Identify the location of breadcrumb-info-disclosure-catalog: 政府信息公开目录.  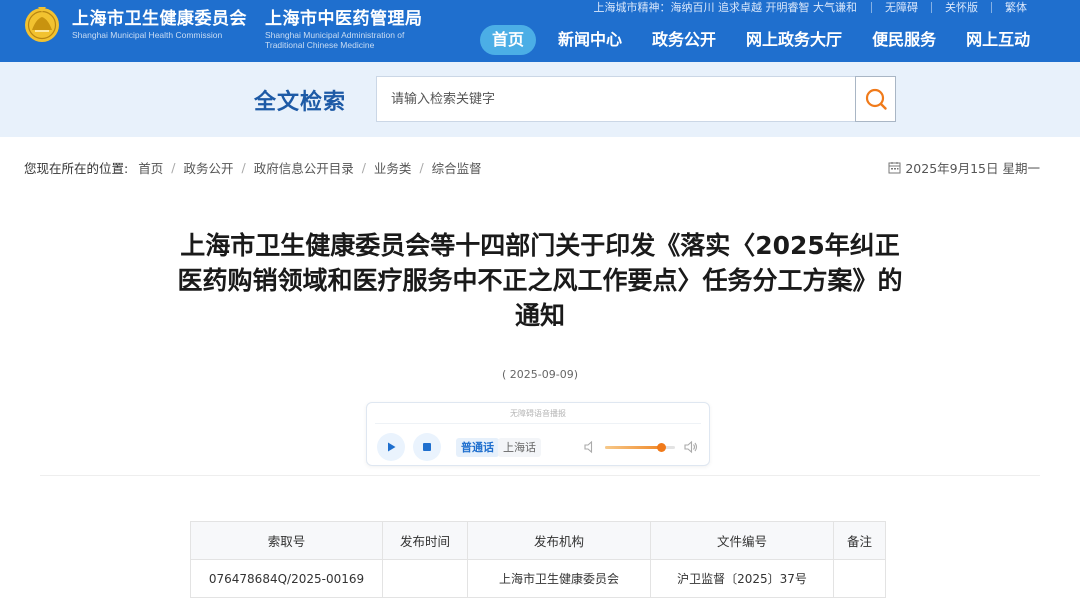
(304, 167).